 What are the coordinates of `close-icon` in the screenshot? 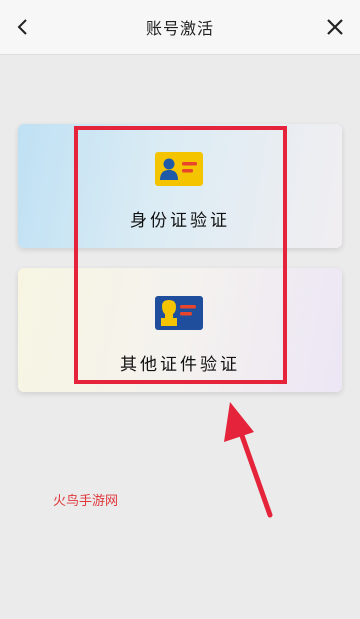 It's located at (335, 27).